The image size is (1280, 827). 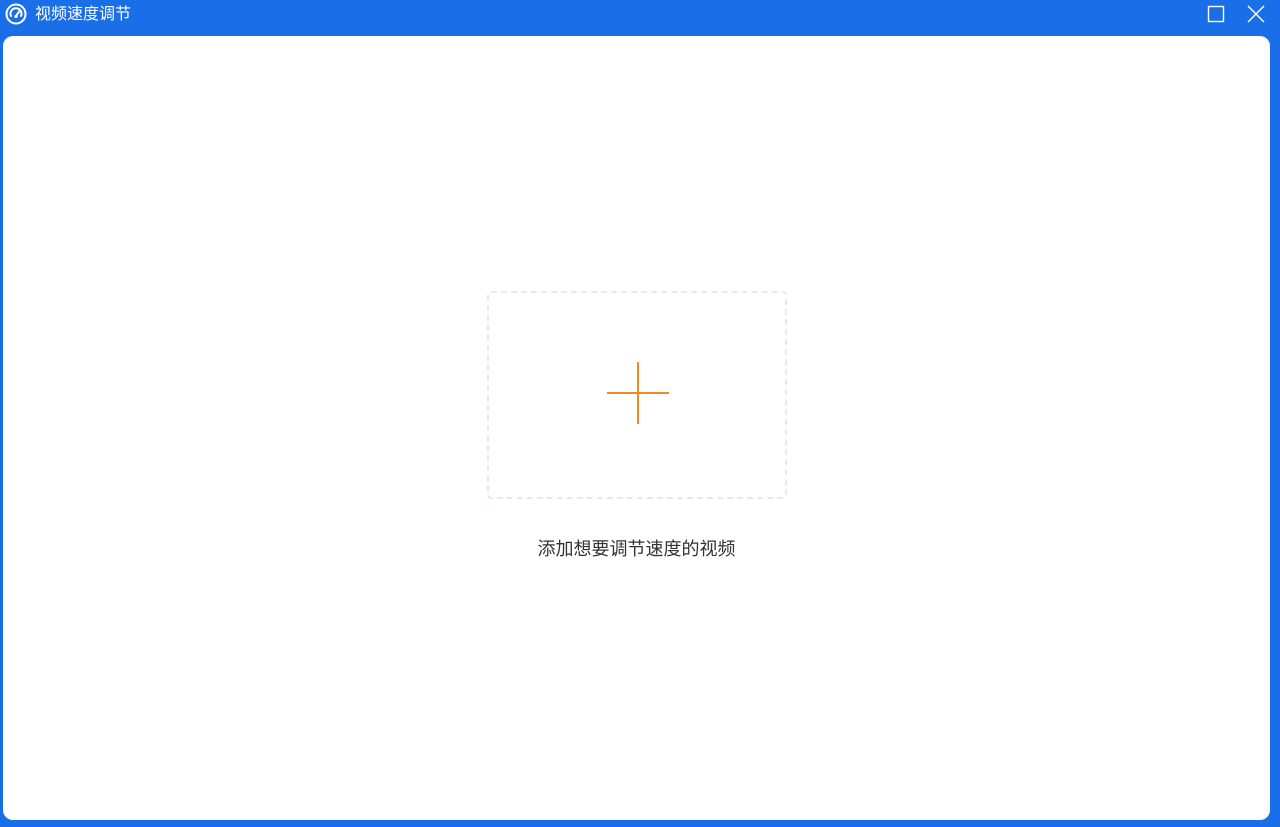 I want to click on close-button, so click(x=1256, y=14).